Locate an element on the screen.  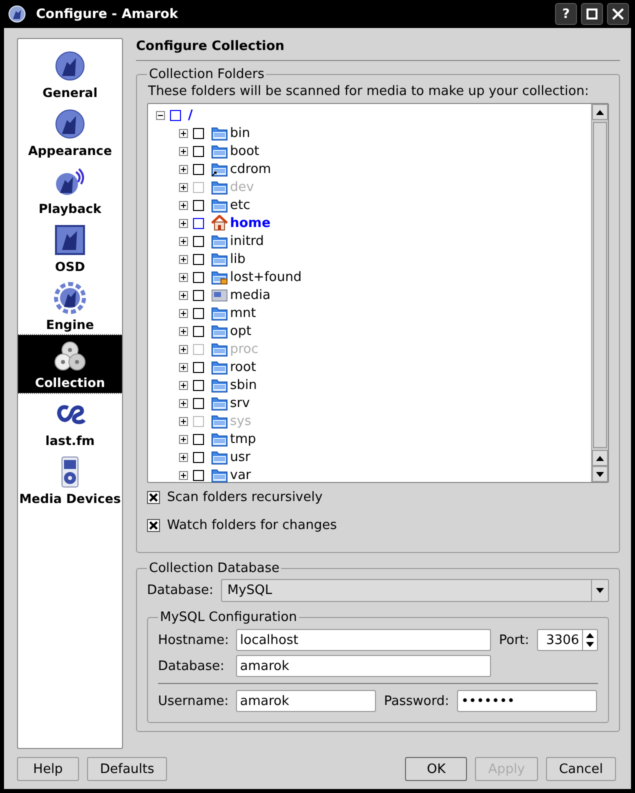
scrollbar is located at coordinates (599, 293).